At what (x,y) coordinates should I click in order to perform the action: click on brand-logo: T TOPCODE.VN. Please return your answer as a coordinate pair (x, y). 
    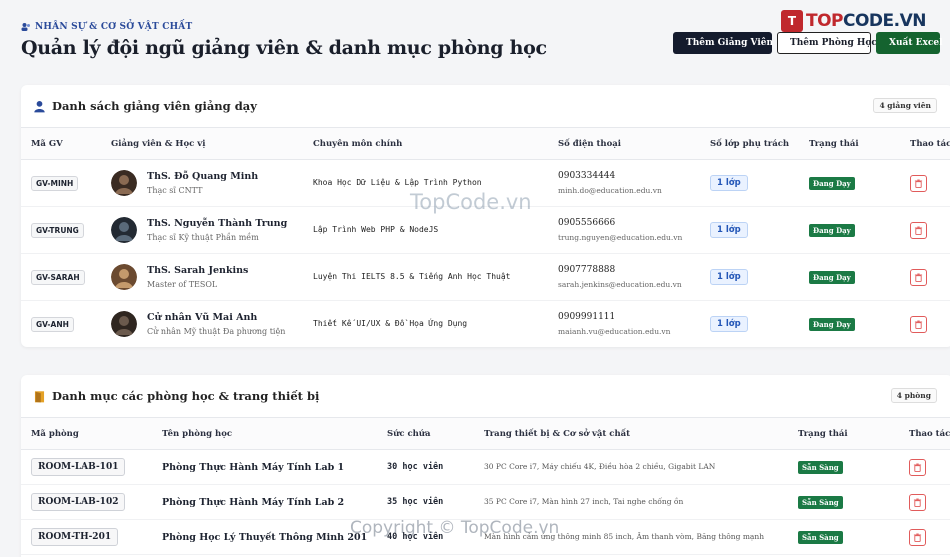
    Looking at the image, I should click on (853, 21).